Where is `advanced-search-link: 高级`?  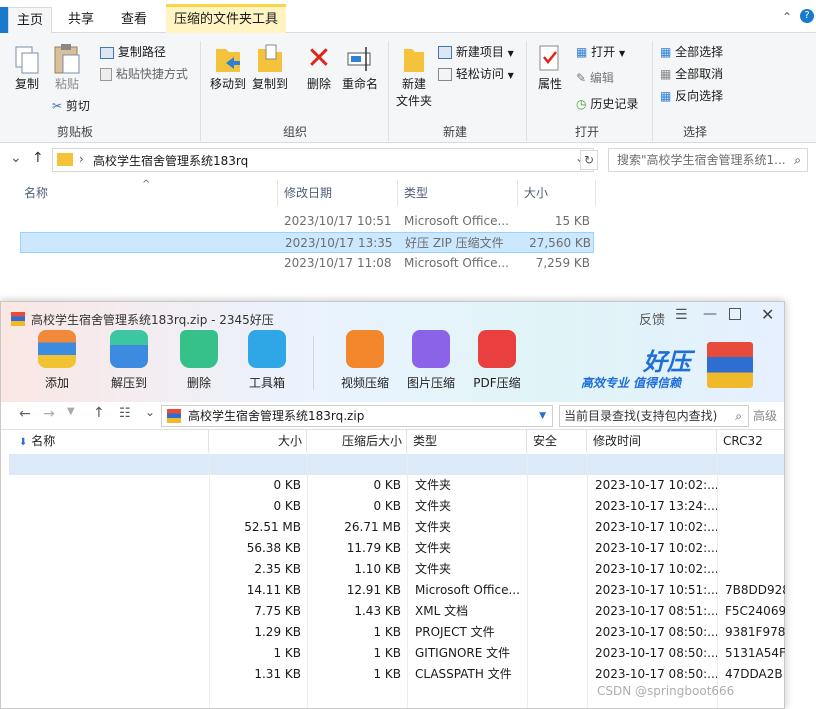
advanced-search-link: 高级 is located at coordinates (765, 415).